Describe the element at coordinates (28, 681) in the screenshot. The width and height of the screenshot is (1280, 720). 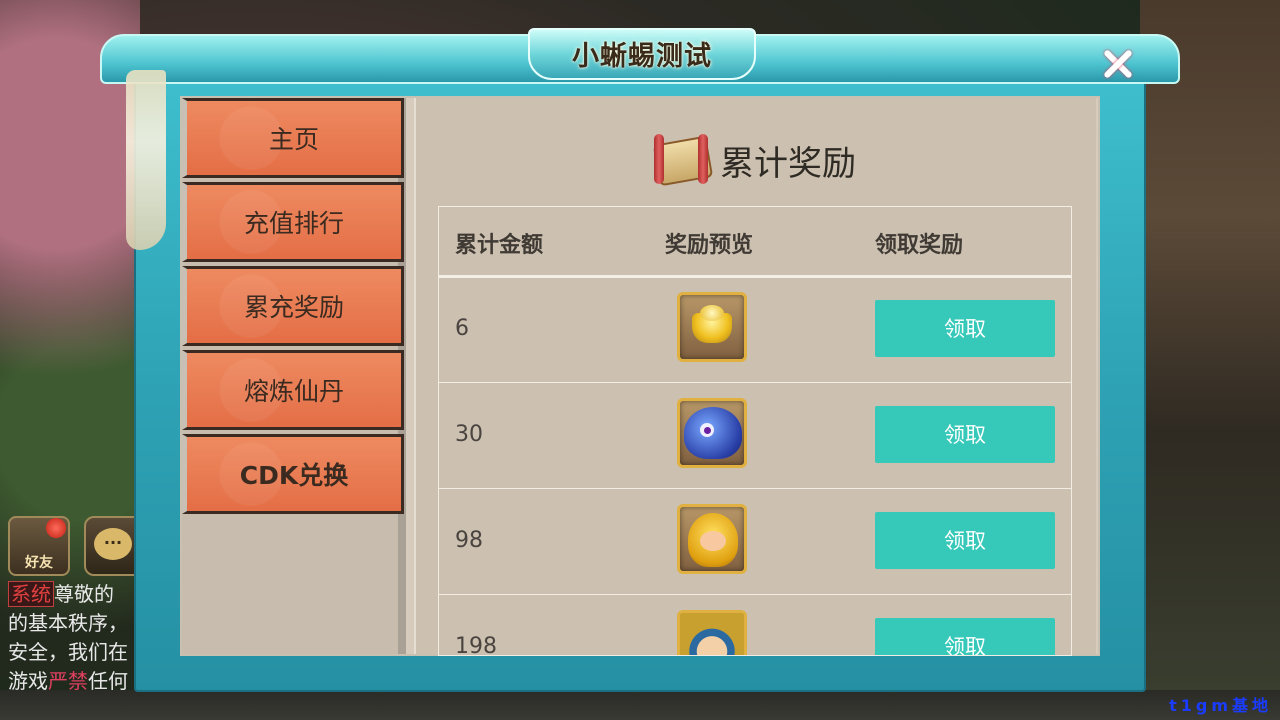
I see `system-text: 游戏` at that location.